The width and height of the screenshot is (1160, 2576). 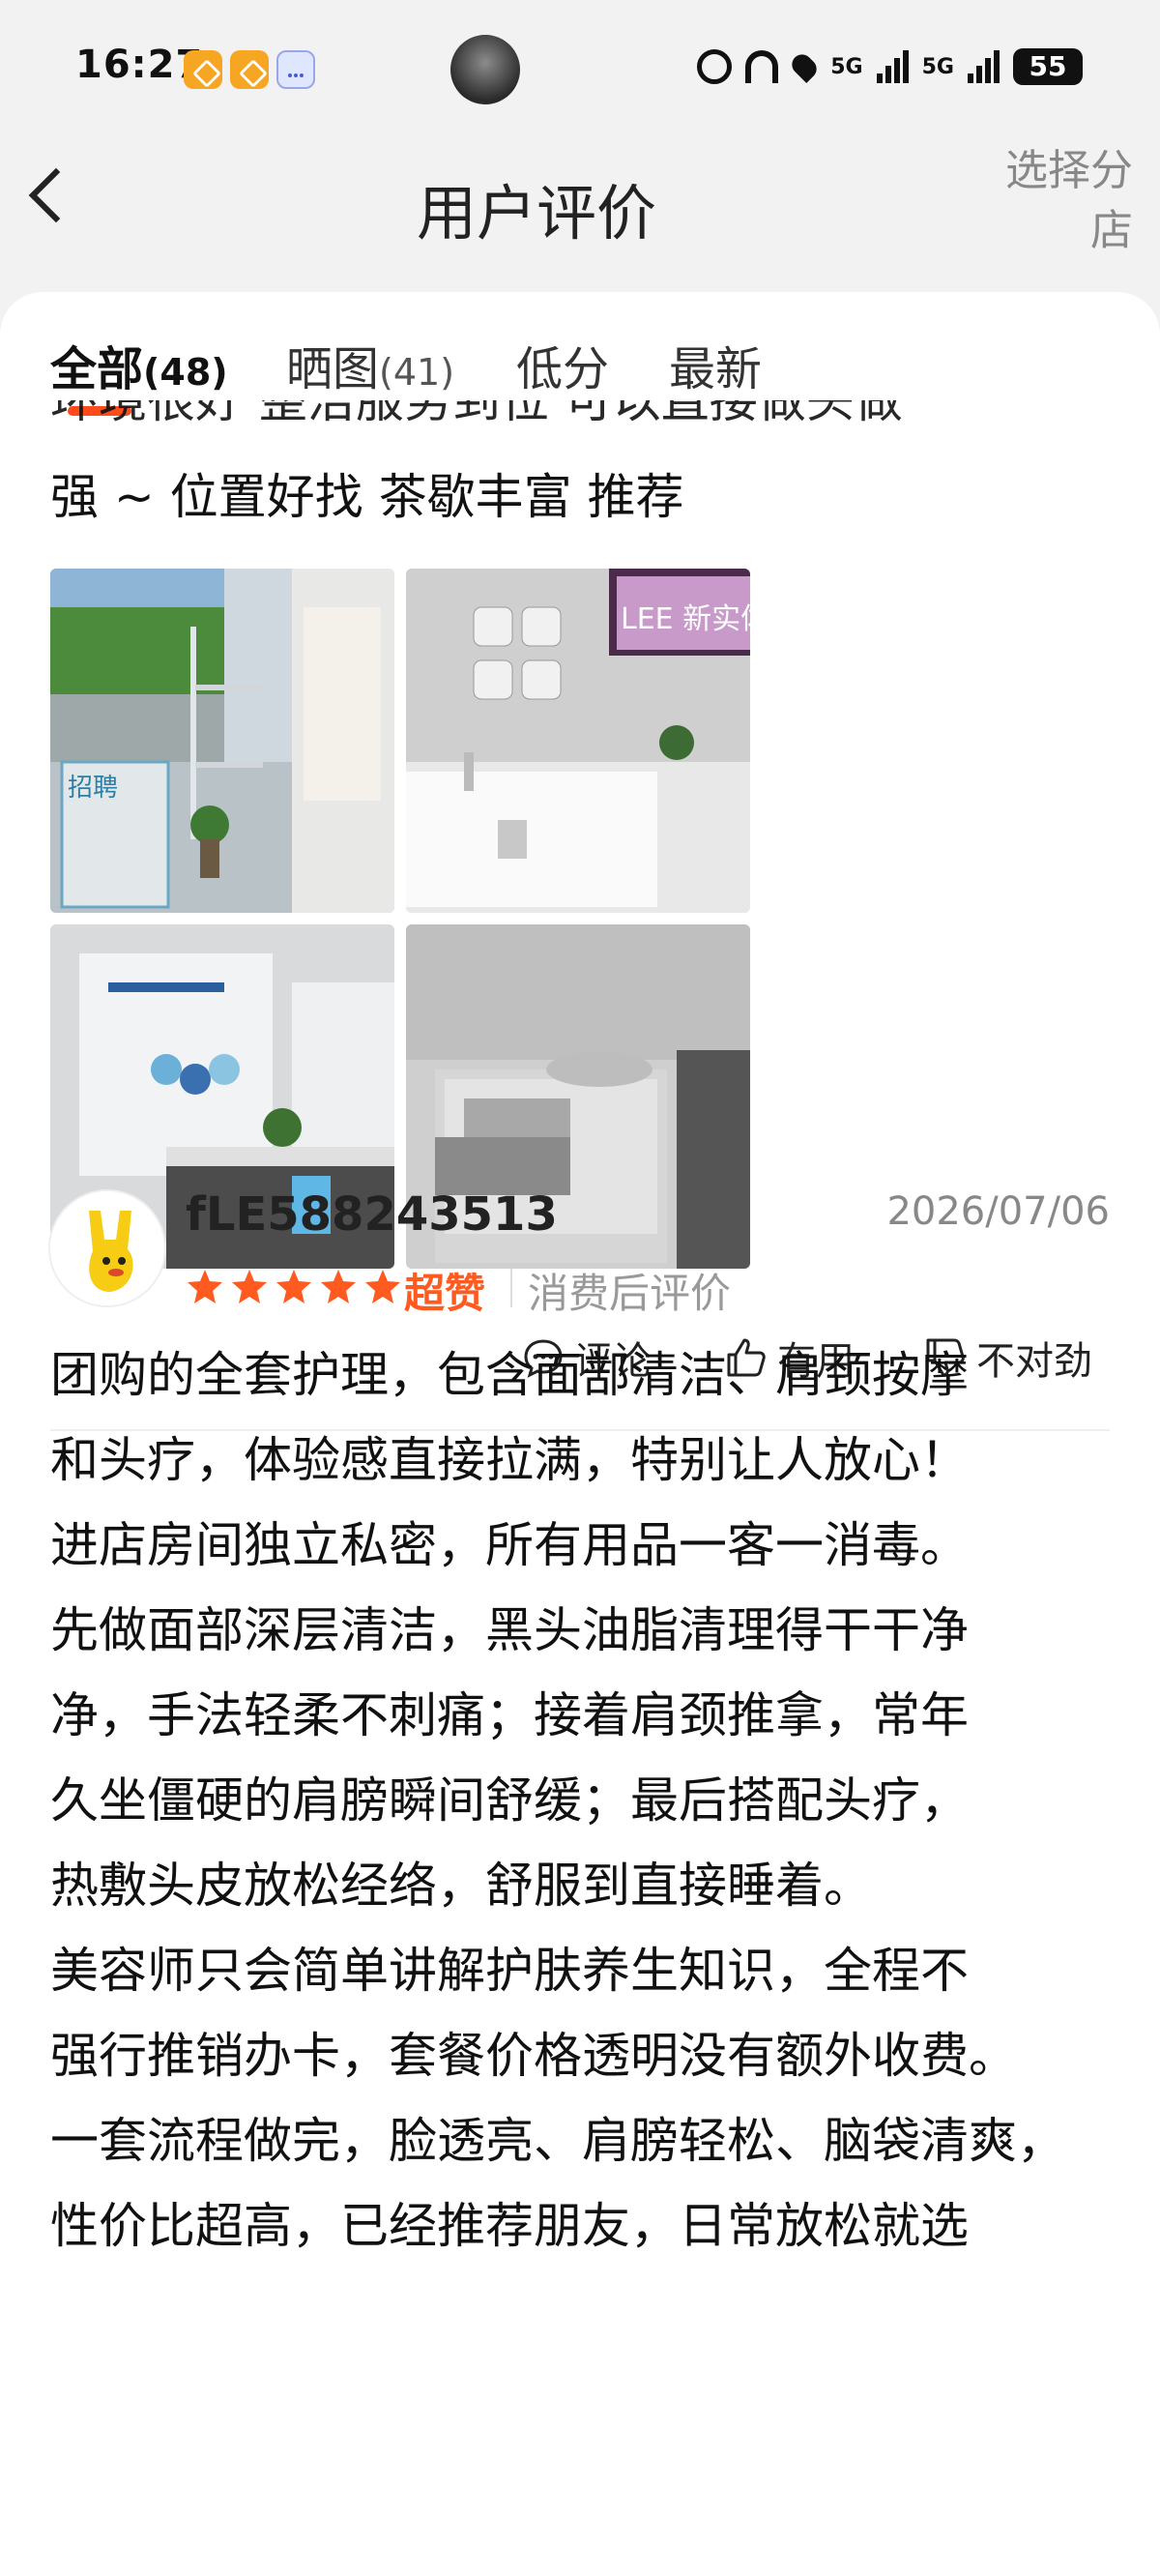 What do you see at coordinates (1051, 201) in the screenshot?
I see `select-branch-button: 选择分 店` at bounding box center [1051, 201].